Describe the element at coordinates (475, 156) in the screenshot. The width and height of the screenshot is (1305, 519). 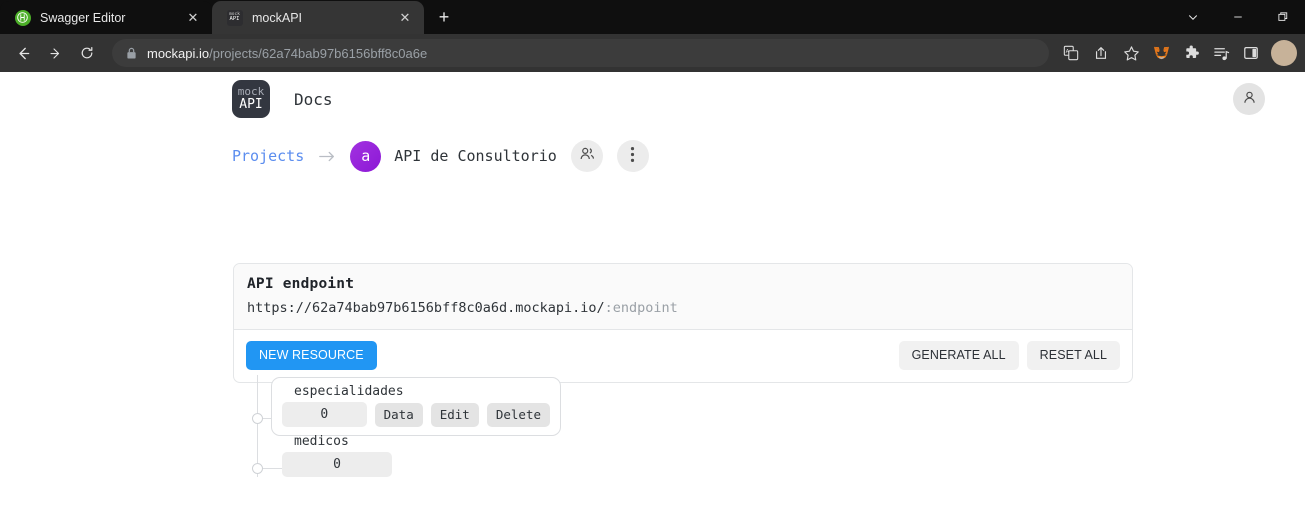
I see `page-title: API de Consultorio` at that location.